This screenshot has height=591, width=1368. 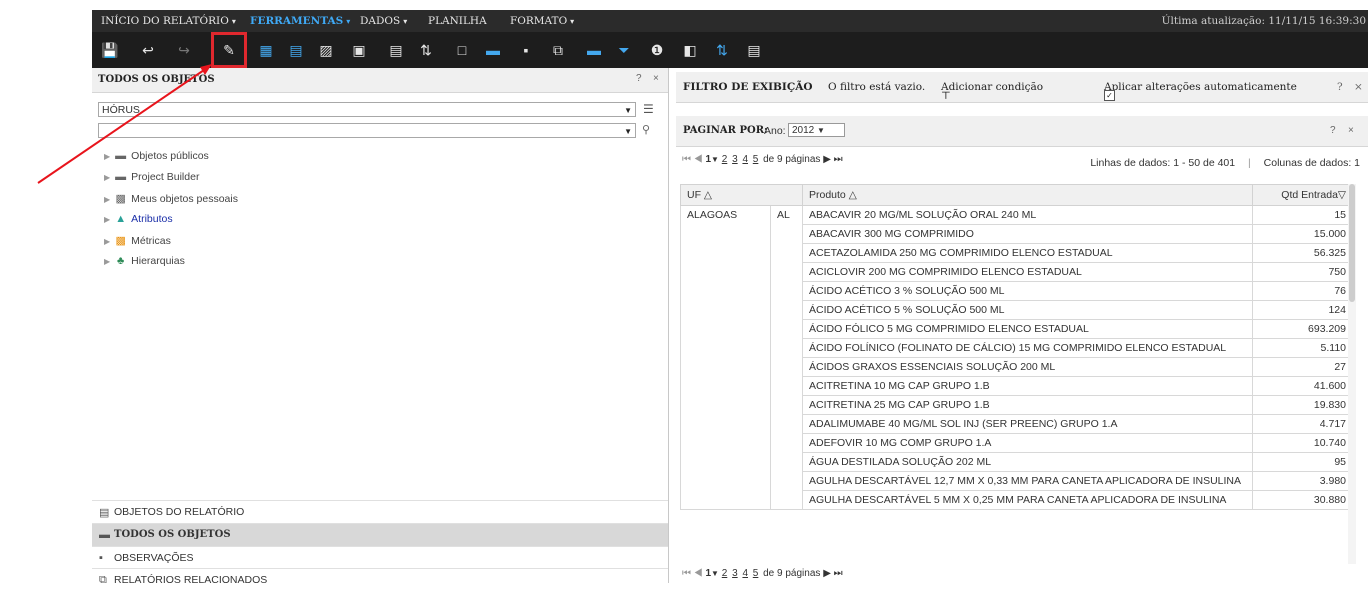 I want to click on cell-produto: ABACAVIR 20 MG/ML SOLUÇÃO ORAL 240 ML, so click(x=1027, y=215).